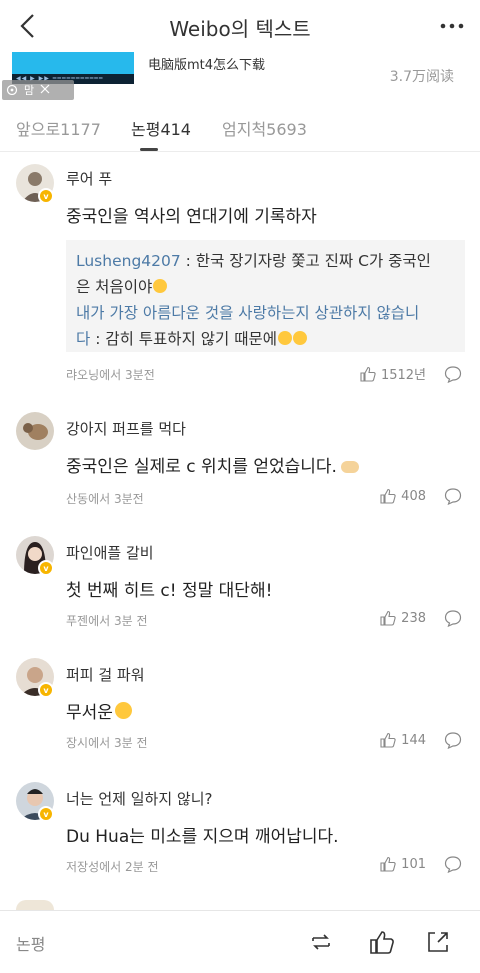  Describe the element at coordinates (421, 77) in the screenshot. I see `read-count: 3.7万阅读` at that location.